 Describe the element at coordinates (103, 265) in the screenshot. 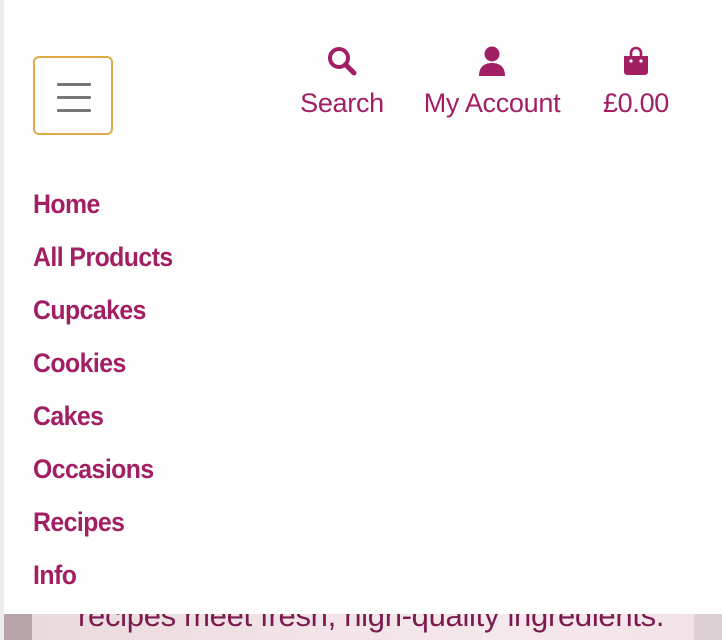

I see `nav-item-all-products: All Products` at that location.